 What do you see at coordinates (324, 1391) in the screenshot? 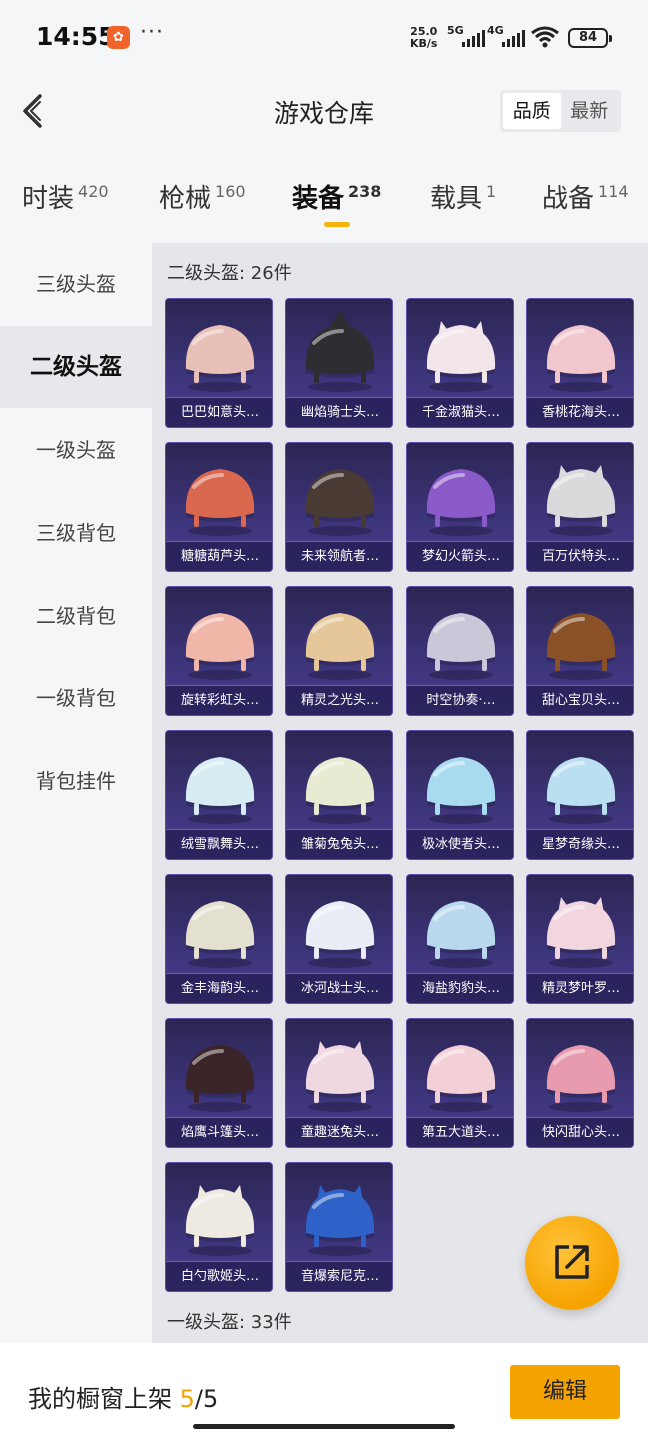
I see `bottom-bar: 我的橱窗上架 5/5 编辑` at bounding box center [324, 1391].